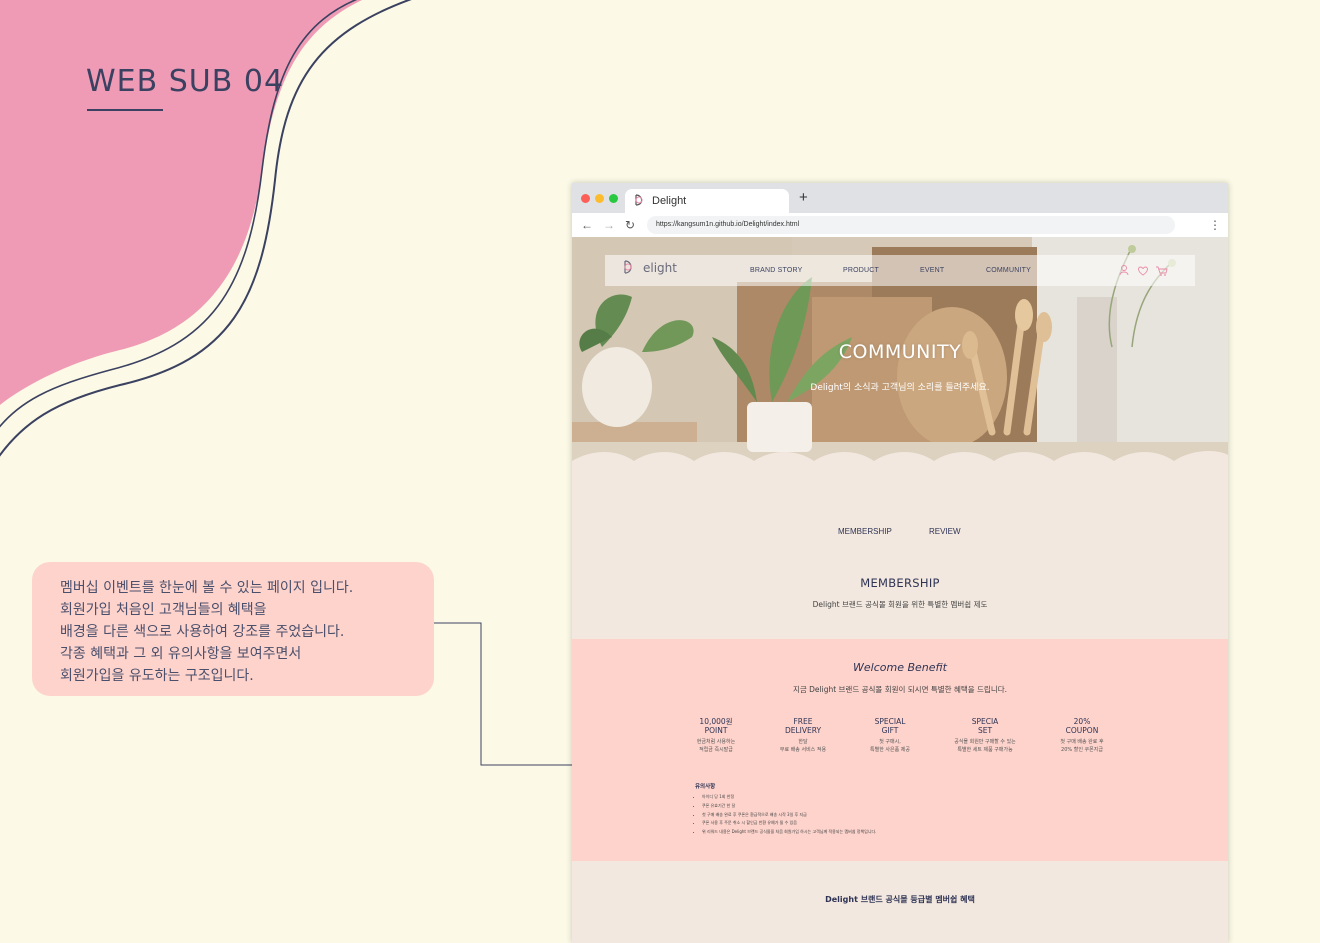  Describe the element at coordinates (669, 201) in the screenshot. I see `tab-title: Delight` at that location.